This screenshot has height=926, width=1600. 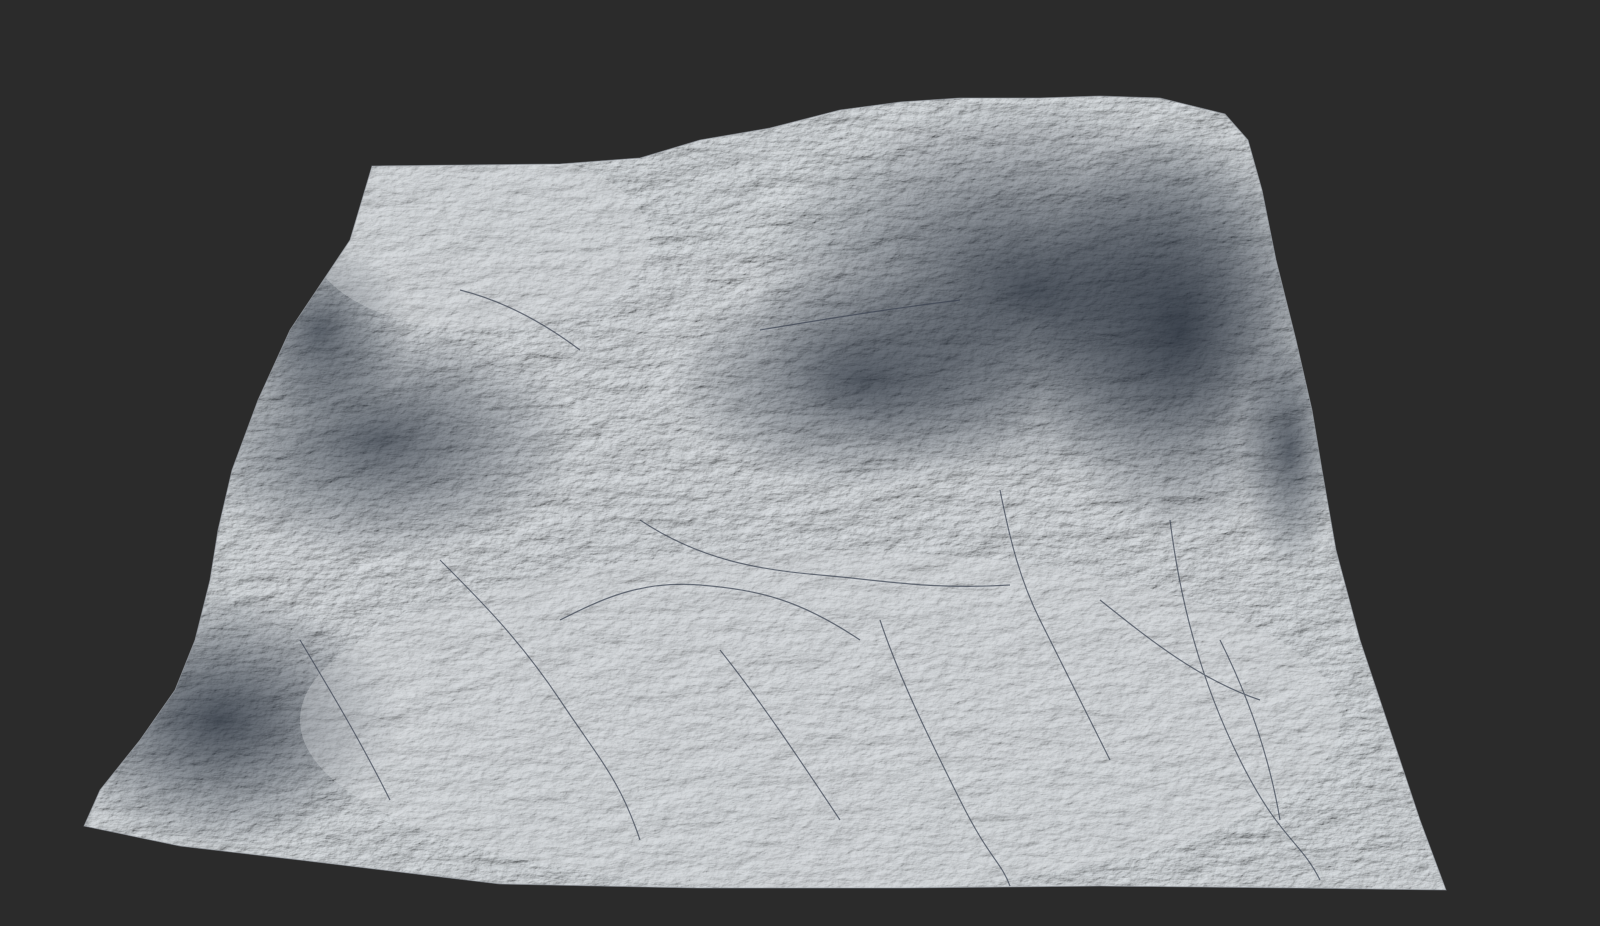 I want to click on mountain-ridge-center, so click(x=860, y=380).